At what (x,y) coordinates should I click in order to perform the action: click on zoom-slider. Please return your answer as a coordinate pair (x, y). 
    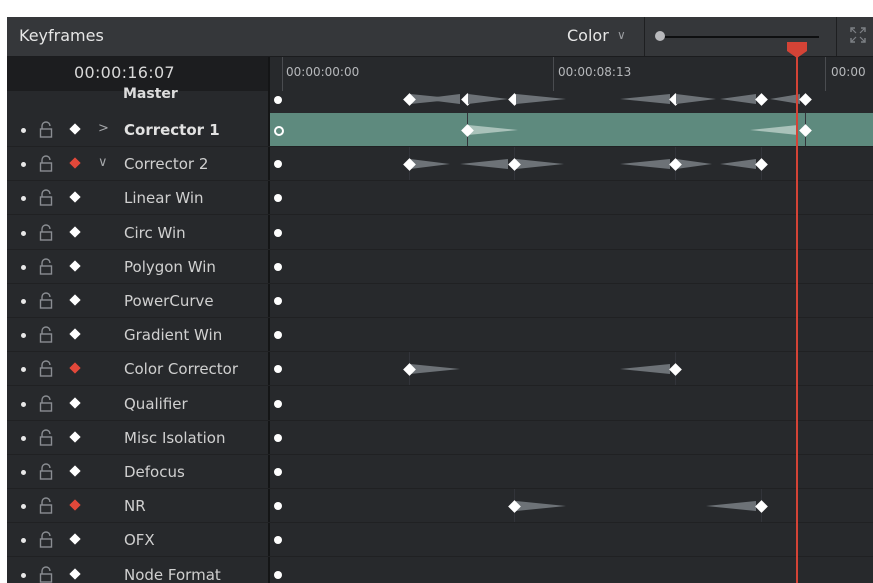
    Looking at the image, I should click on (740, 37).